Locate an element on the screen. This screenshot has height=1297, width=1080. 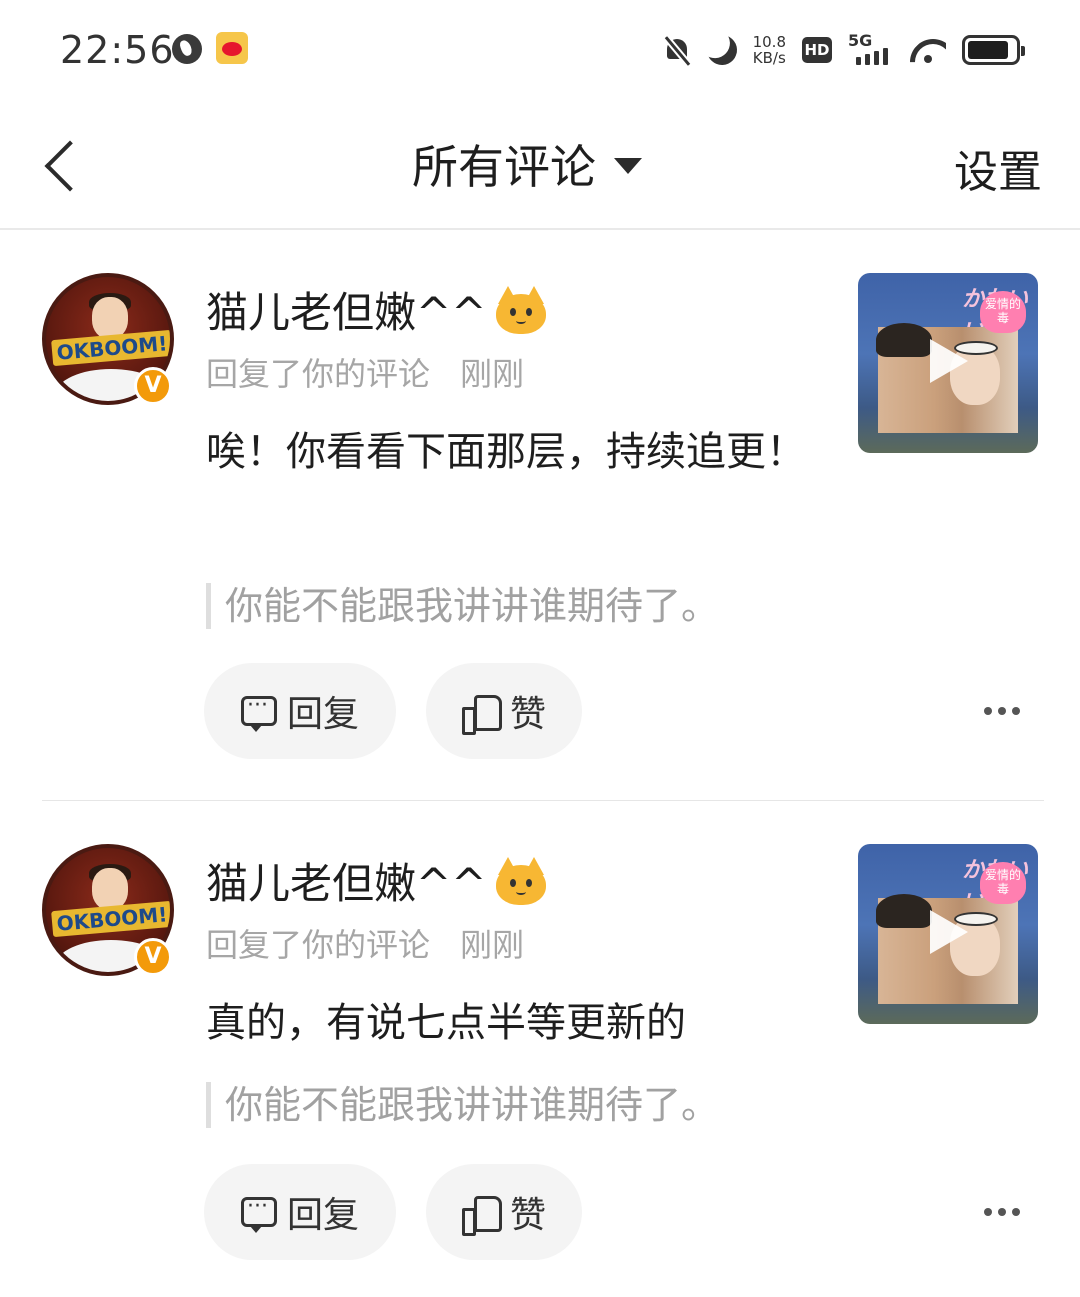
net-speed: 10.8 KB/s is located at coordinates (769, 50).